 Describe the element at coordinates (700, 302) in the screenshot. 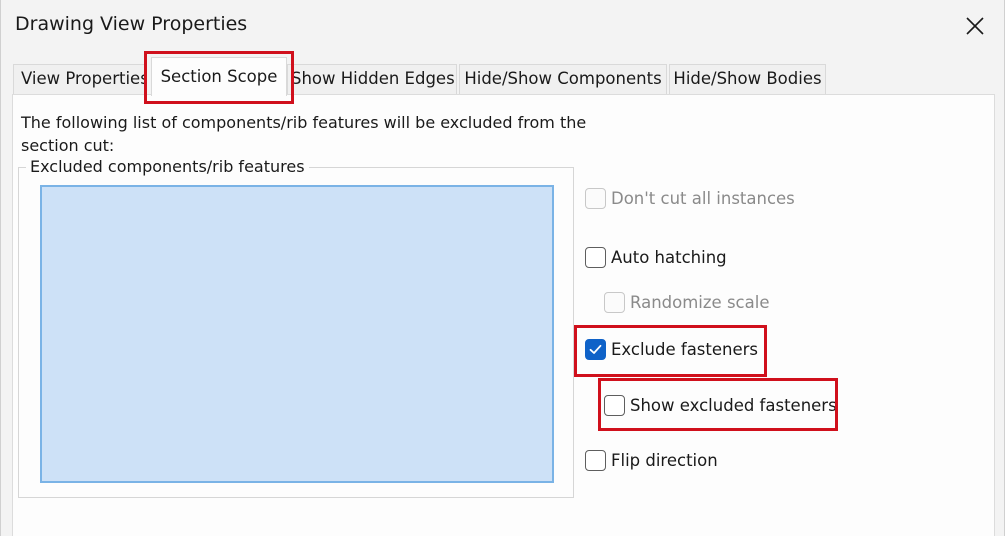

I see `checkbox-label: Randomize scale` at that location.